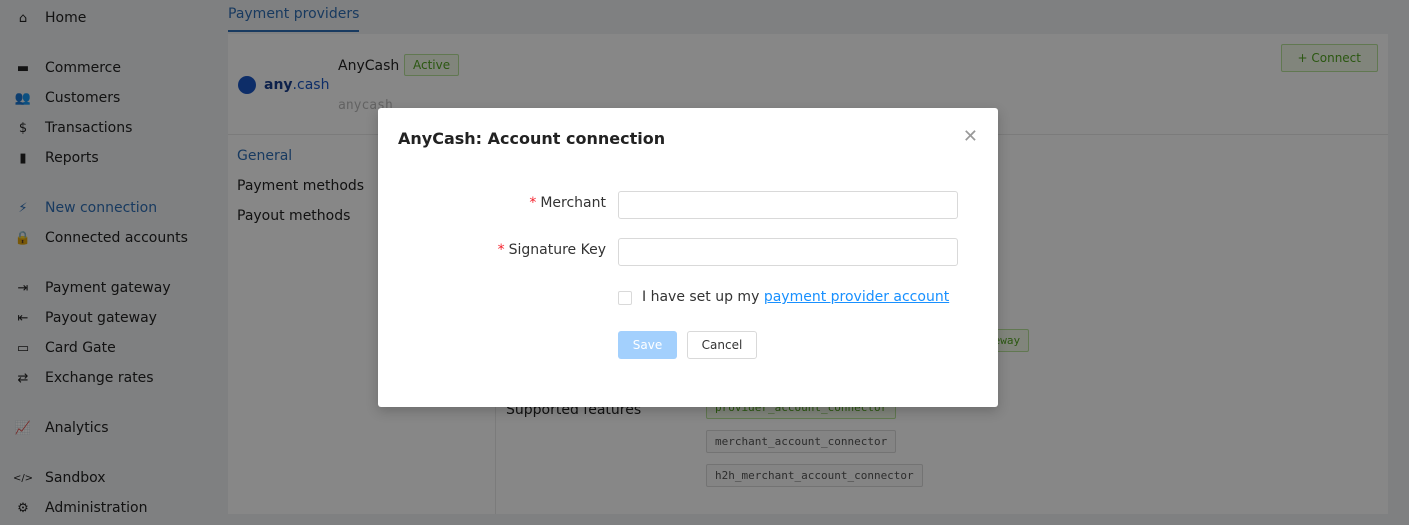  Describe the element at coordinates (970, 136) in the screenshot. I see `close-icon: ✕` at that location.